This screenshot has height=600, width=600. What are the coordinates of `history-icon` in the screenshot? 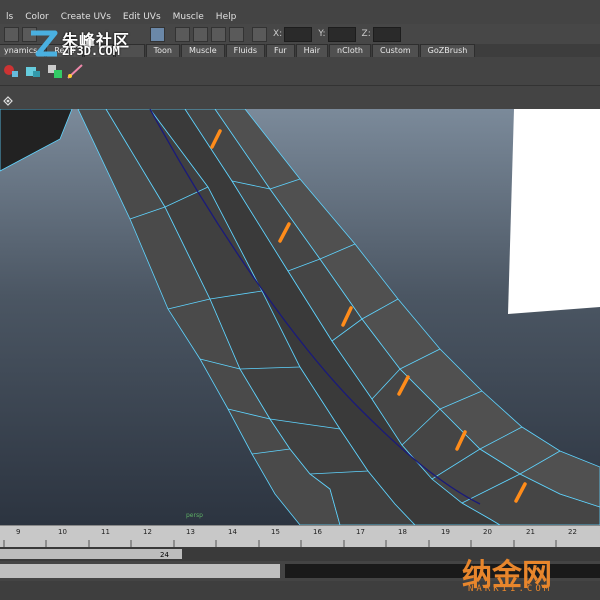 It's located at (182, 34).